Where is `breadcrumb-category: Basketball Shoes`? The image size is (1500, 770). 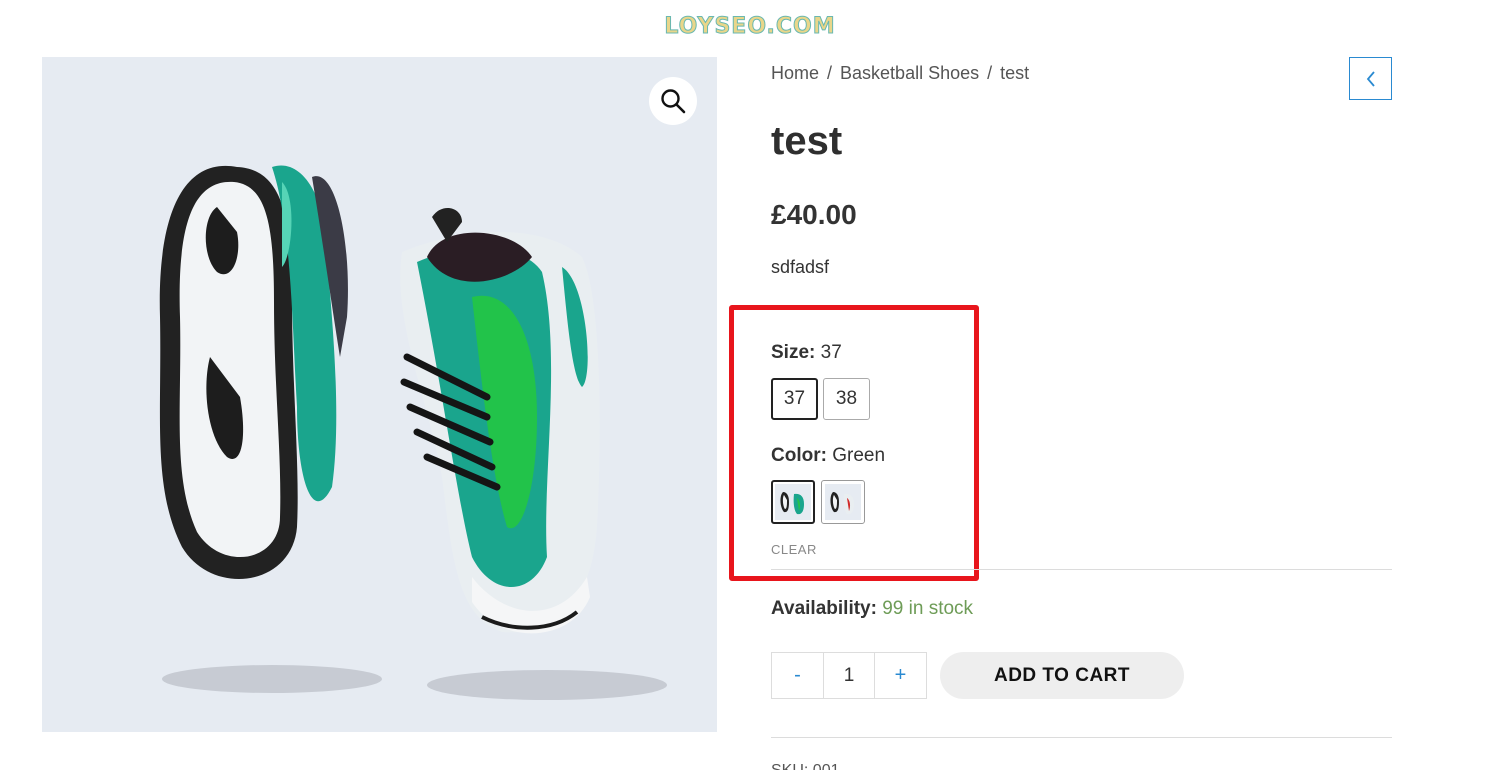 breadcrumb-category: Basketball Shoes is located at coordinates (909, 73).